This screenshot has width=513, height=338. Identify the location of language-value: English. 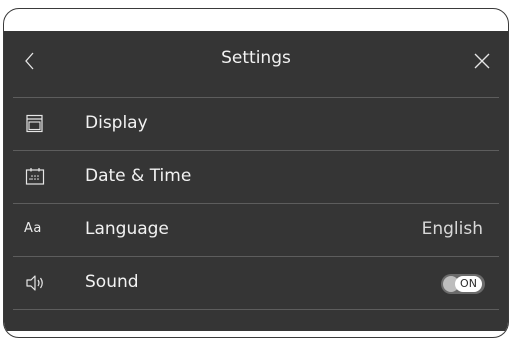
(452, 229).